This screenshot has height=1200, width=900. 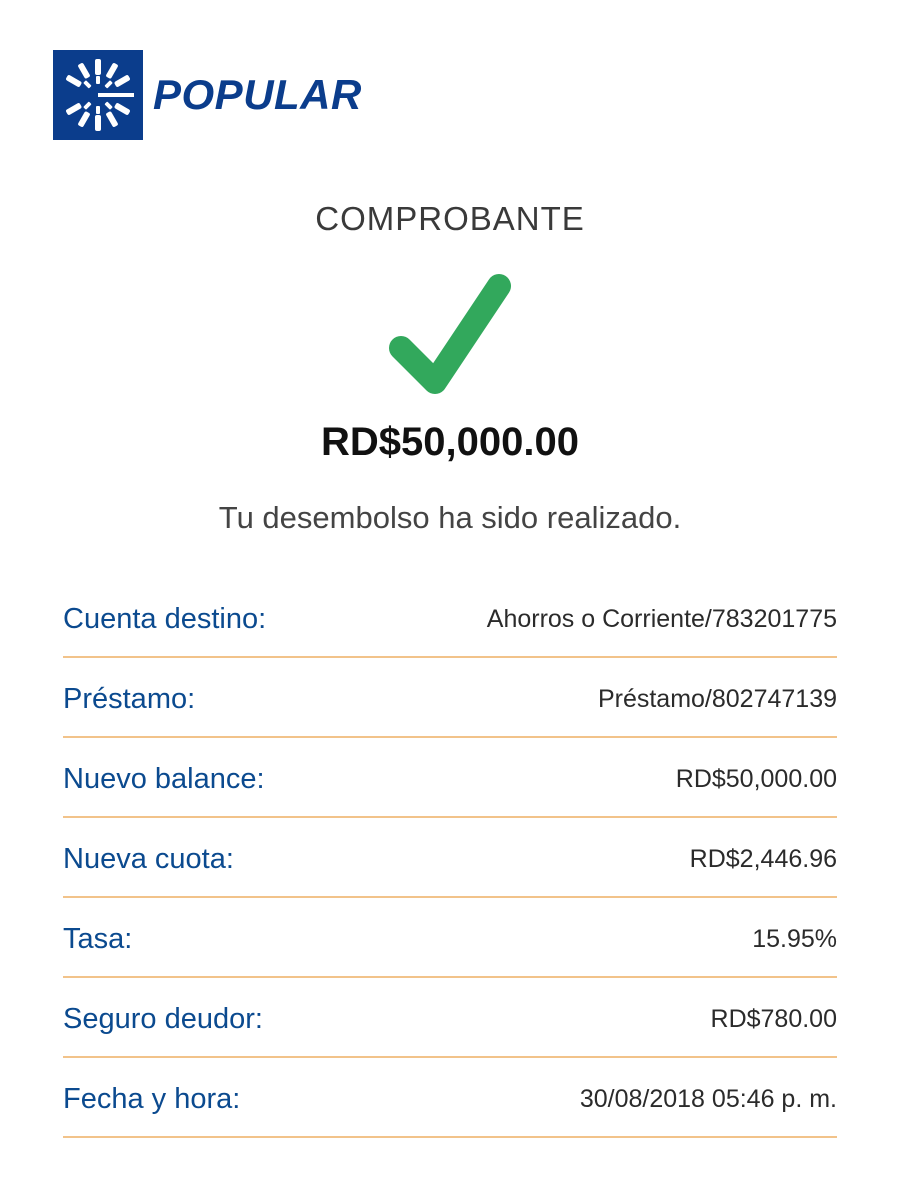 What do you see at coordinates (661, 618) in the screenshot?
I see `detail-value: Ahorros o Corriente/783201775` at bounding box center [661, 618].